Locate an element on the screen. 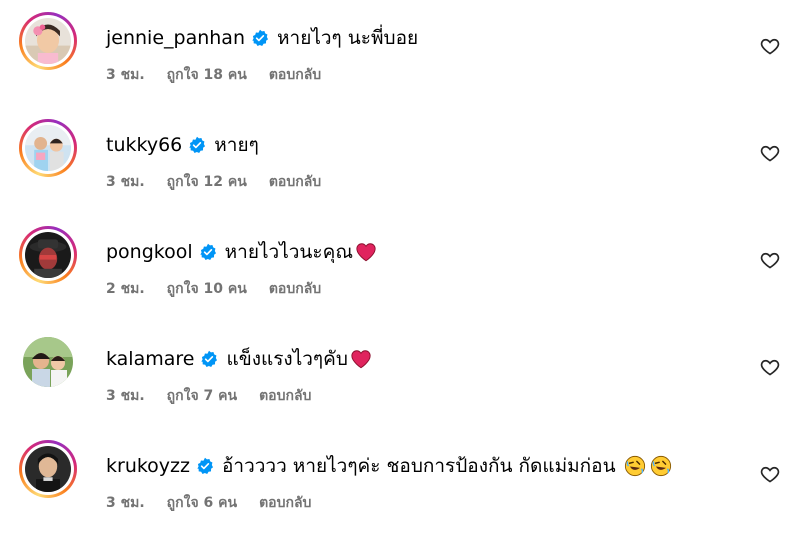 The image size is (800, 551). likes-count-link: ถูกใจ 18 คน is located at coordinates (207, 75).